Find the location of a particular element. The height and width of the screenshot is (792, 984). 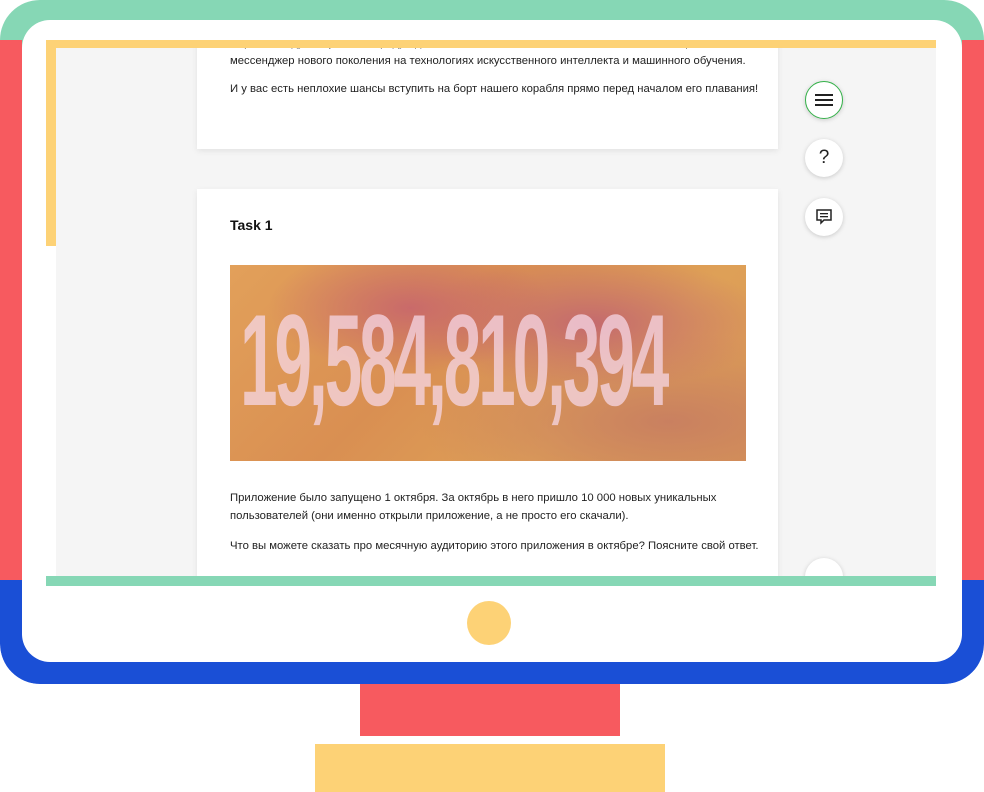

hamburger-menu-icon is located at coordinates (824, 100).